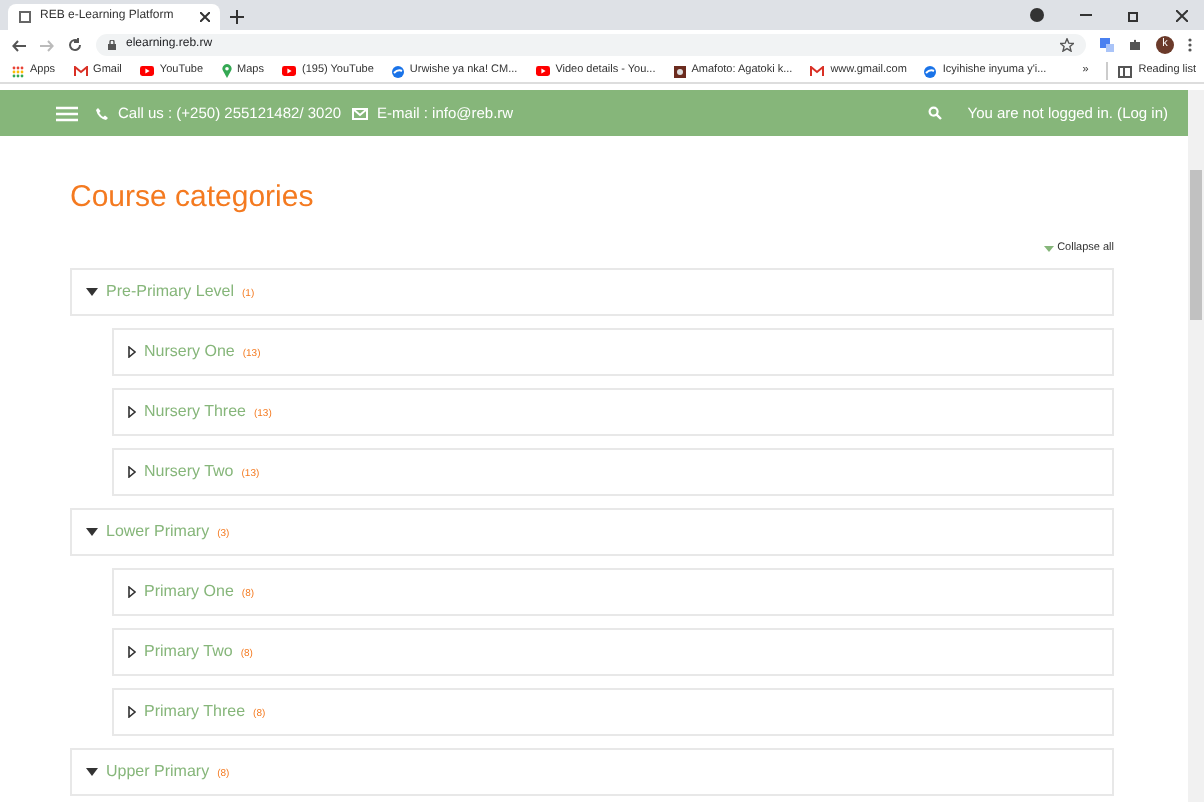 This screenshot has width=1204, height=802. Describe the element at coordinates (112, 45) in the screenshot. I see `lock-icon` at that location.